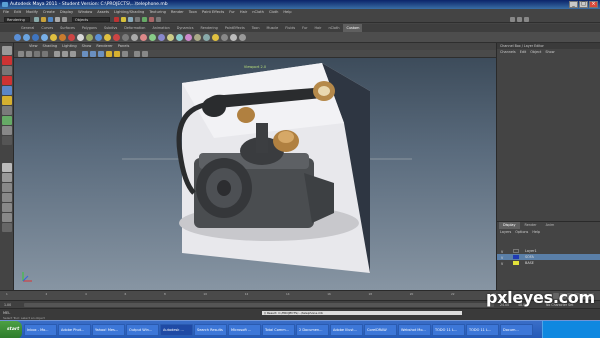  What do you see at coordinates (109, 54) in the screenshot?
I see `textured-icon` at bounding box center [109, 54].